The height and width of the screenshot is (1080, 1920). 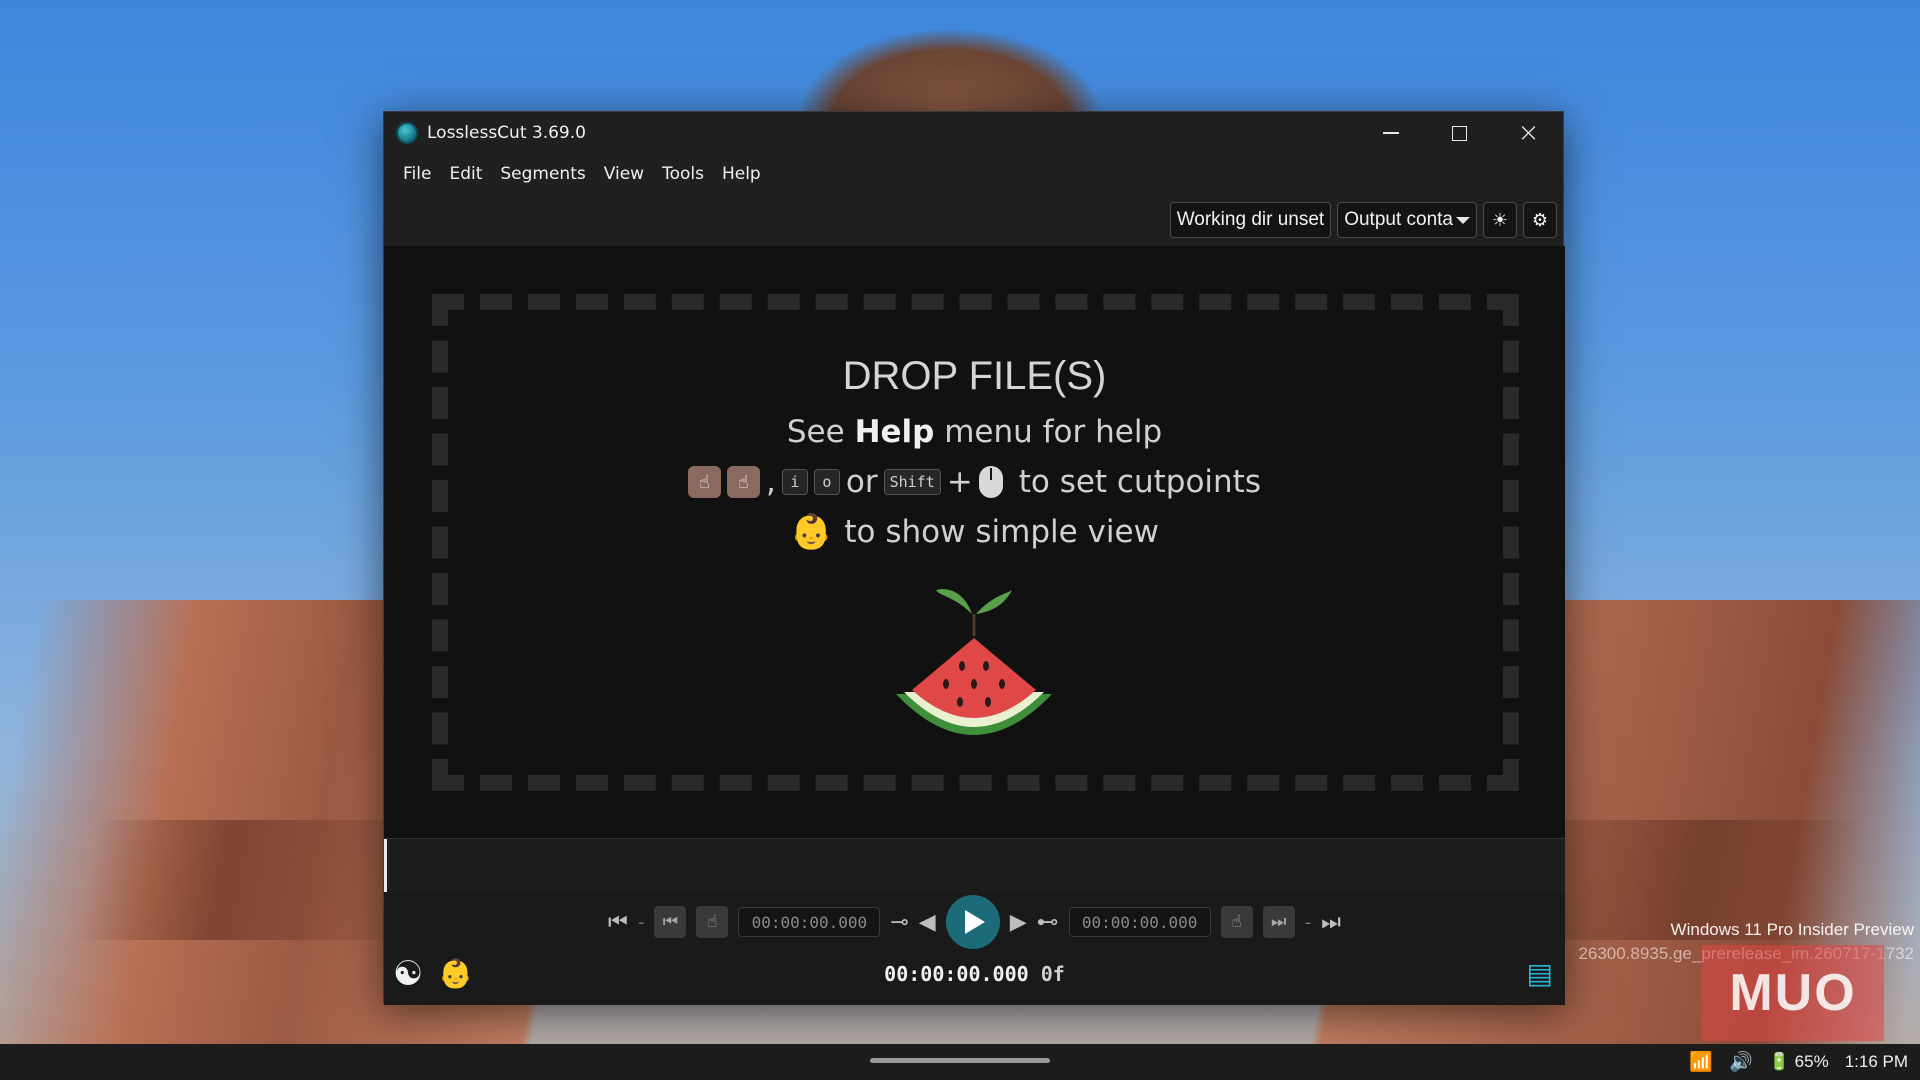 I want to click on settings-button: ⚙, so click(x=1540, y=220).